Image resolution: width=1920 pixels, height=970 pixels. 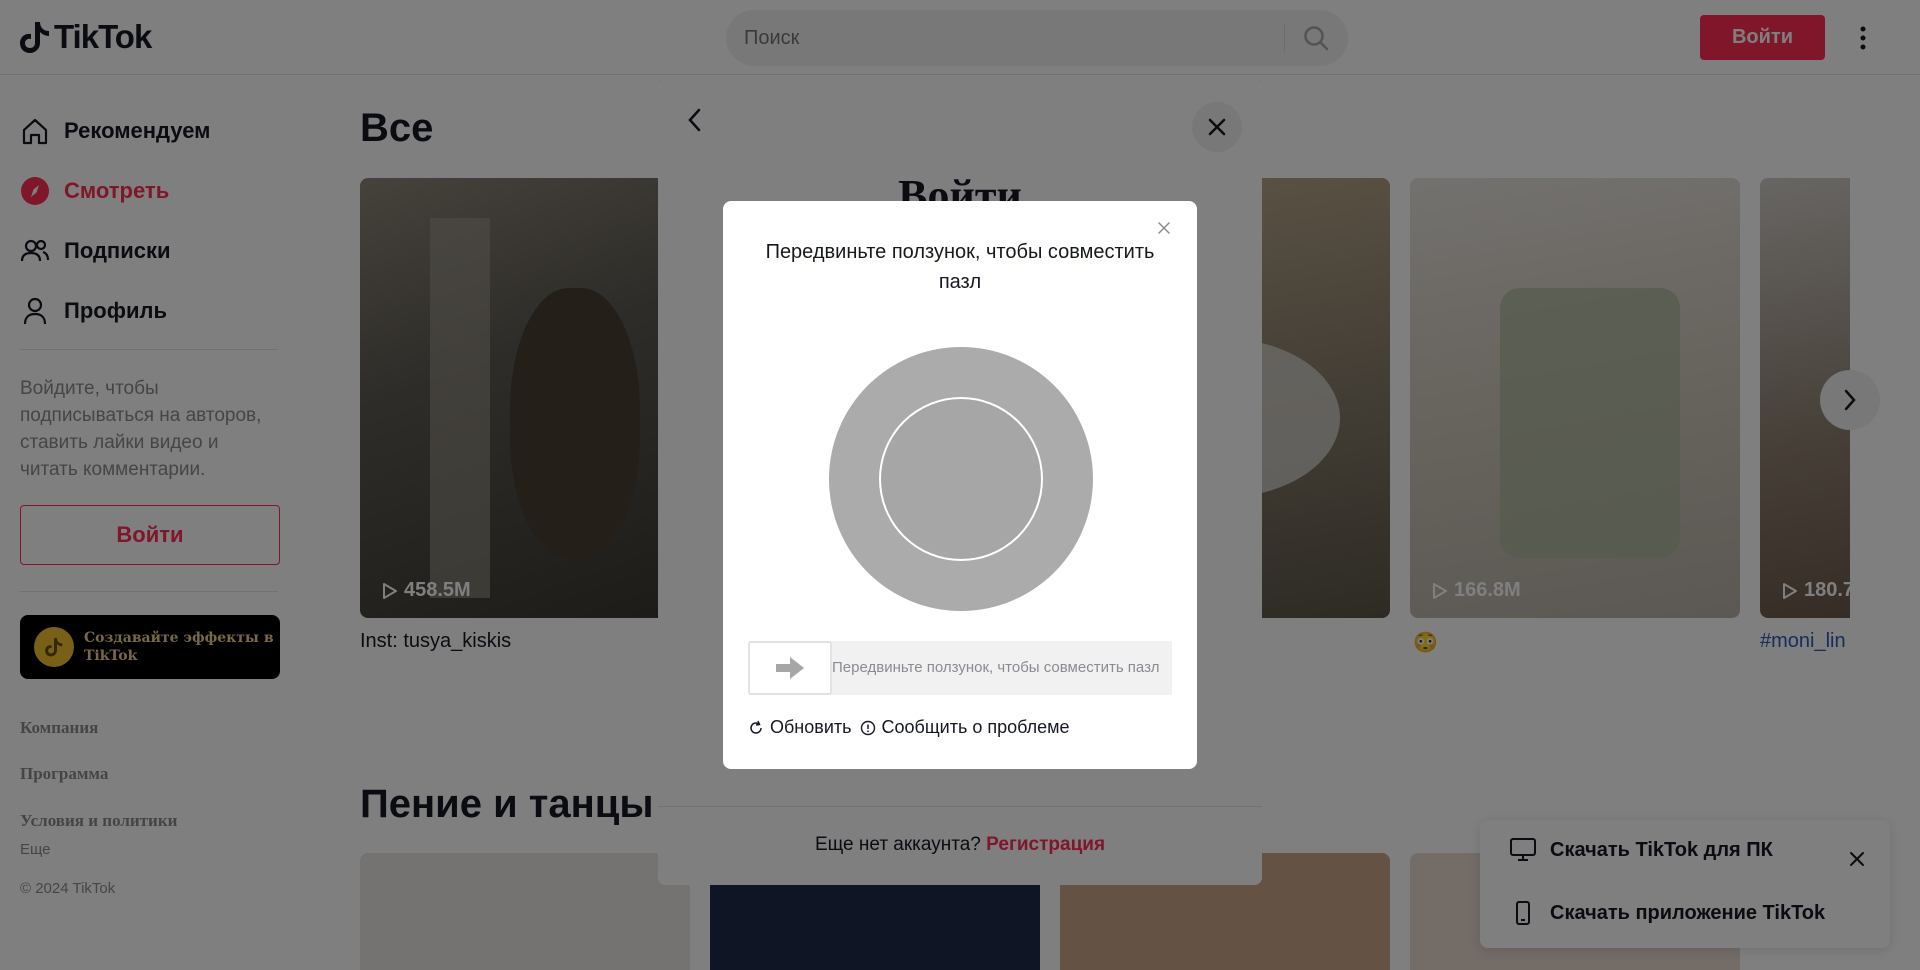 I want to click on arrow-right-icon, so click(x=790, y=668).